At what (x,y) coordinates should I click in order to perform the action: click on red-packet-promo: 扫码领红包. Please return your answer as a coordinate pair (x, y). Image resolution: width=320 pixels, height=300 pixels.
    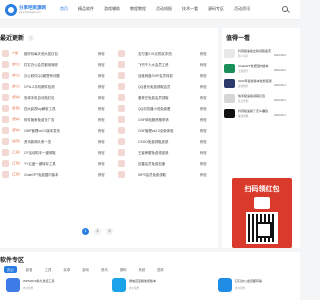
    Looking at the image, I should click on (262, 213).